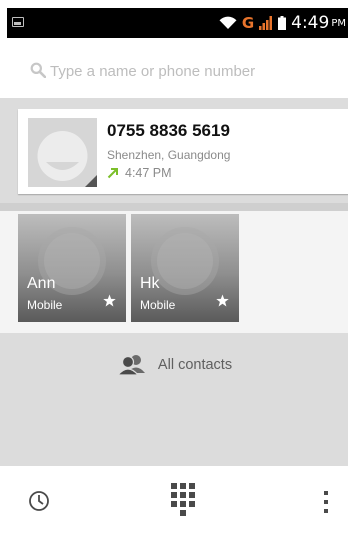  Describe the element at coordinates (18, 22) in the screenshot. I see `screenshot-notification-icon` at that location.